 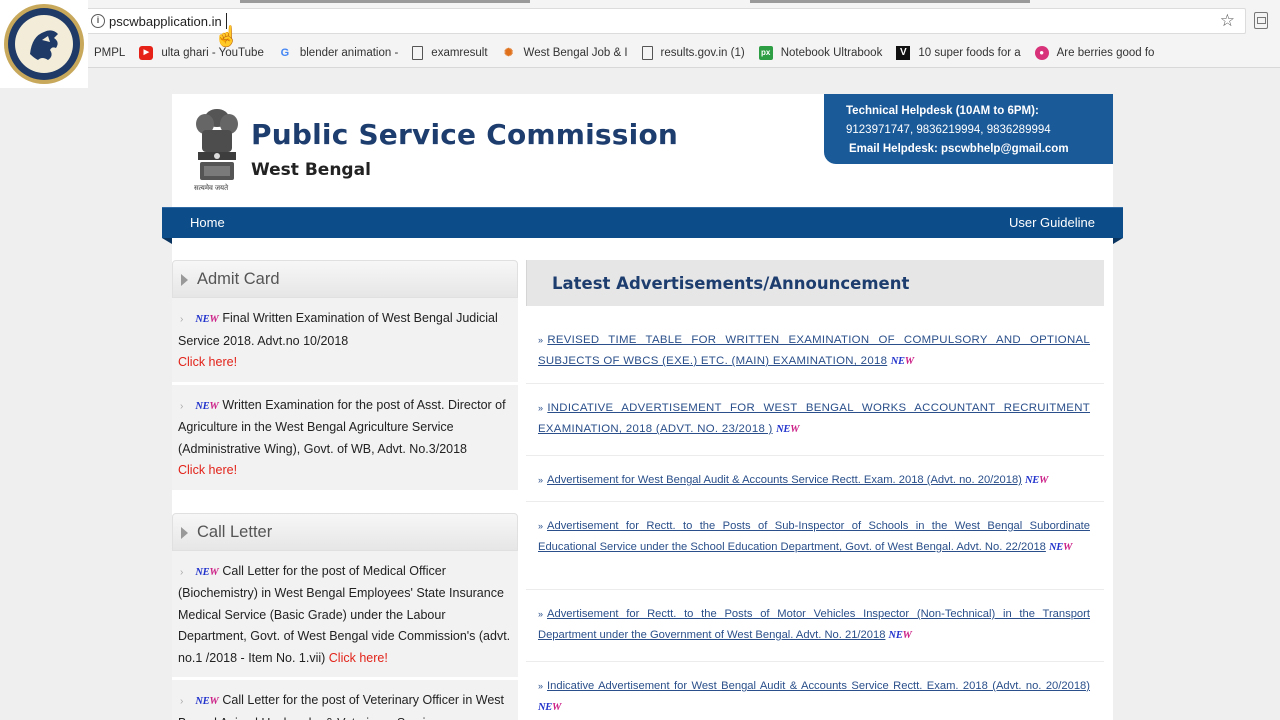 I want to click on bookmark-item: examresult, so click(x=450, y=53).